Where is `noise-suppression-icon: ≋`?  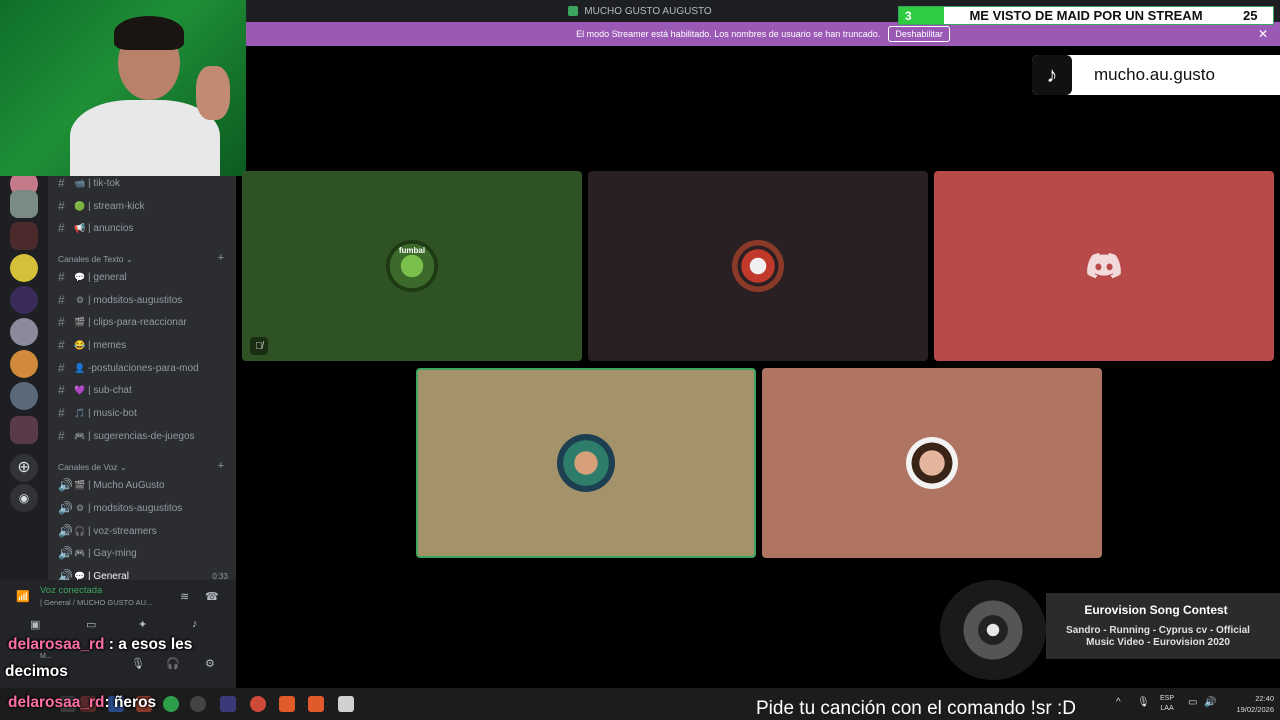 noise-suppression-icon: ≋ is located at coordinates (184, 596).